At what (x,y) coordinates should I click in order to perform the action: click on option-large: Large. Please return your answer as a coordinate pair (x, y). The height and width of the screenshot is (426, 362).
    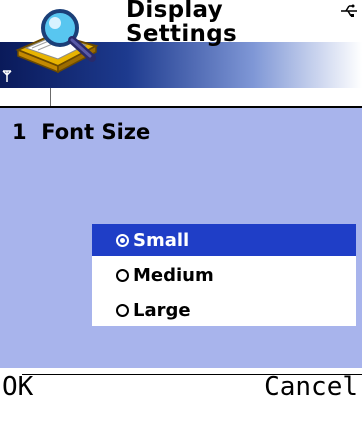
    Looking at the image, I should click on (224, 310).